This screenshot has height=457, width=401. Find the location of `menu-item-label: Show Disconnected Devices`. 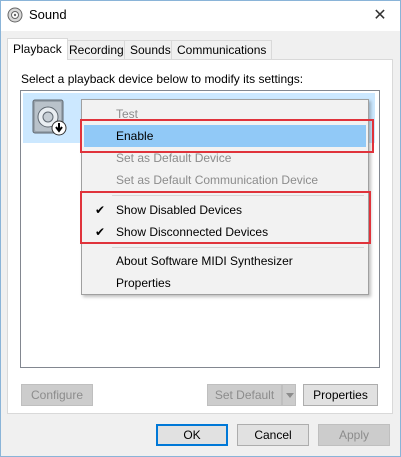

menu-item-label: Show Disconnected Devices is located at coordinates (192, 232).